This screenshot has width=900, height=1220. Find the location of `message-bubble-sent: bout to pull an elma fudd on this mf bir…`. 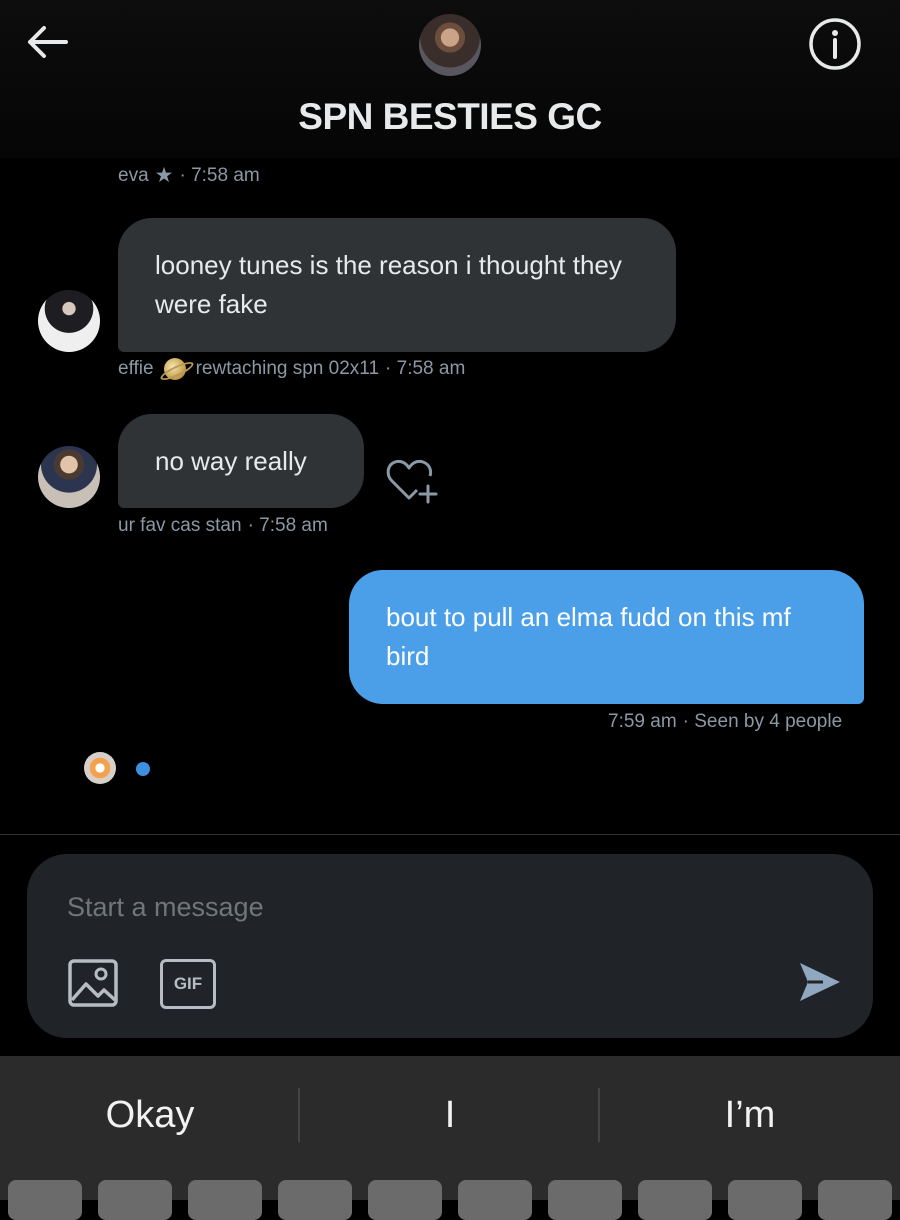

message-bubble-sent: bout to pull an elma fudd on this mf bir… is located at coordinates (606, 637).